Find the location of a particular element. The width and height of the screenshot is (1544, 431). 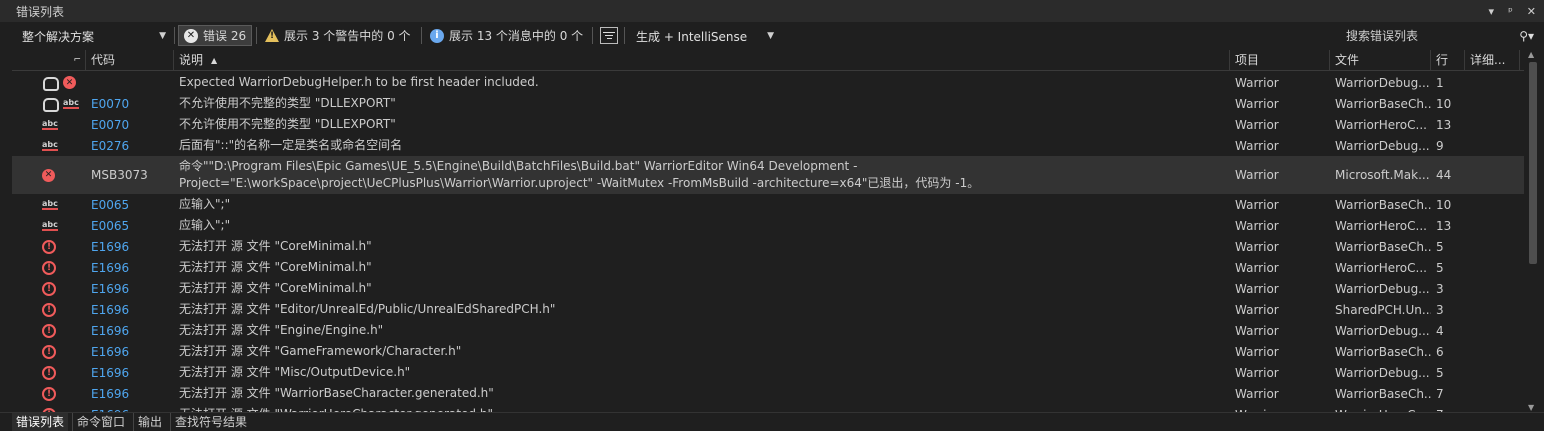

warnings-label: 展示 3 个警告中的 0 个 is located at coordinates (347, 36).